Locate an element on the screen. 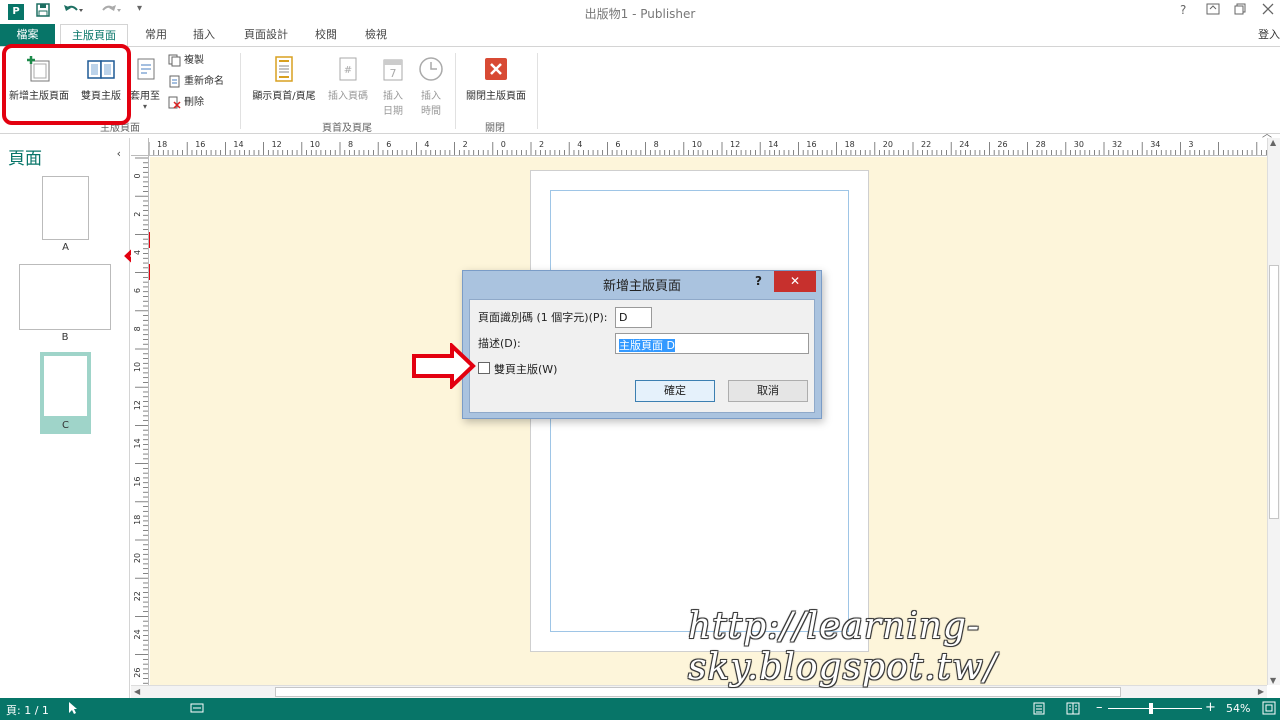  ribbon-display-options-icon is located at coordinates (1213, 11).